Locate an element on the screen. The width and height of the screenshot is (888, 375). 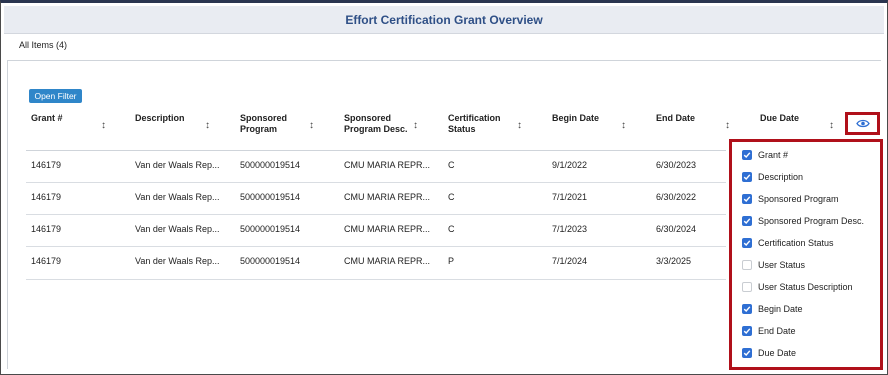
column-header-begin-date: Begin Date is located at coordinates (575, 118).